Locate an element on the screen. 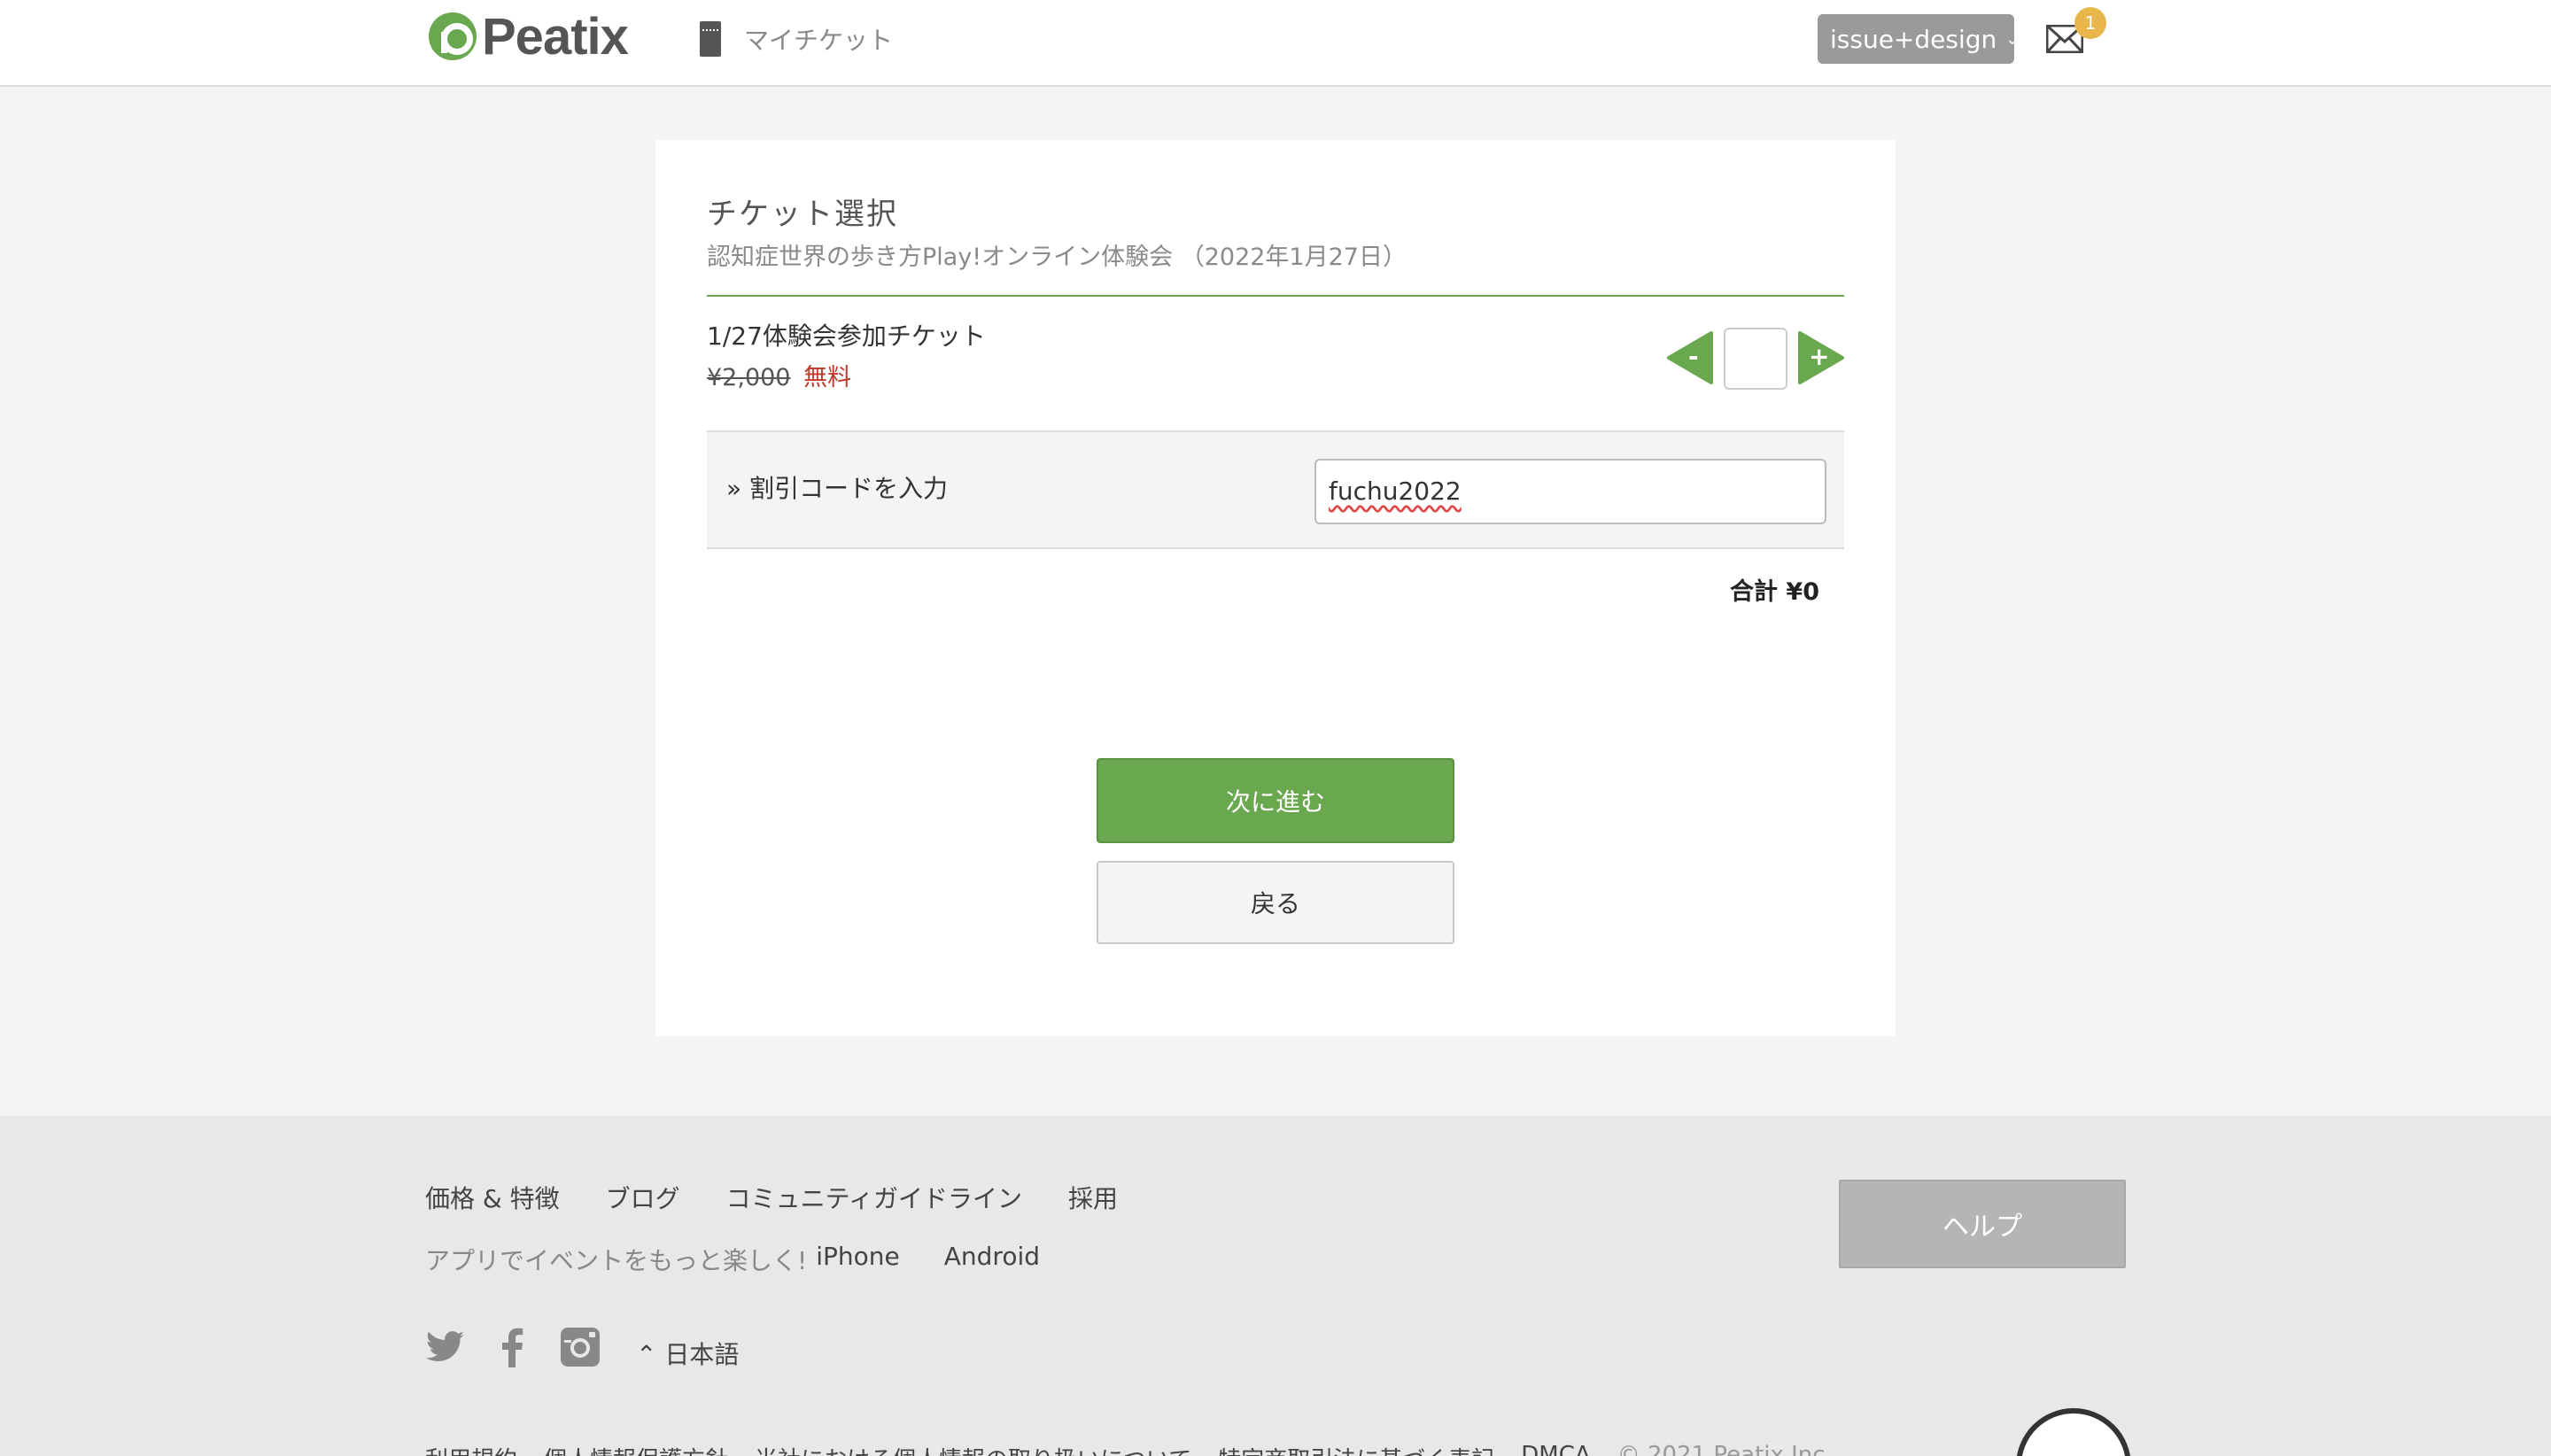 This screenshot has width=2551, height=1456. legal-link-dmca: DMCA is located at coordinates (1556, 1449).